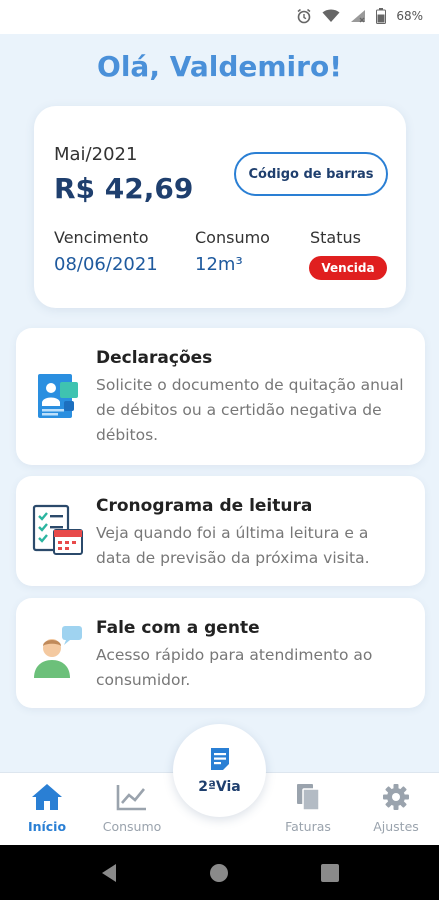 This screenshot has height=900, width=439. What do you see at coordinates (204, 506) in the screenshot?
I see `reading-schedule-title: Cronograma de leitura` at bounding box center [204, 506].